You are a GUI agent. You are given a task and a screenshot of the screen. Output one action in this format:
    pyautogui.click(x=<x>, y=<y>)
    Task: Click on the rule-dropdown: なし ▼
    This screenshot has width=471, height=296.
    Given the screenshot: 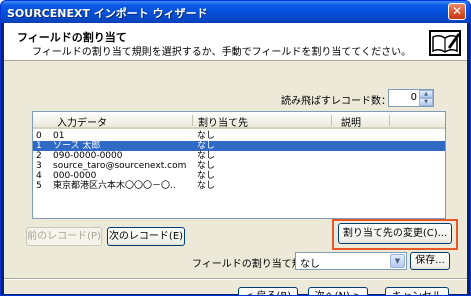 What is the action you would take?
    pyautogui.click(x=351, y=261)
    